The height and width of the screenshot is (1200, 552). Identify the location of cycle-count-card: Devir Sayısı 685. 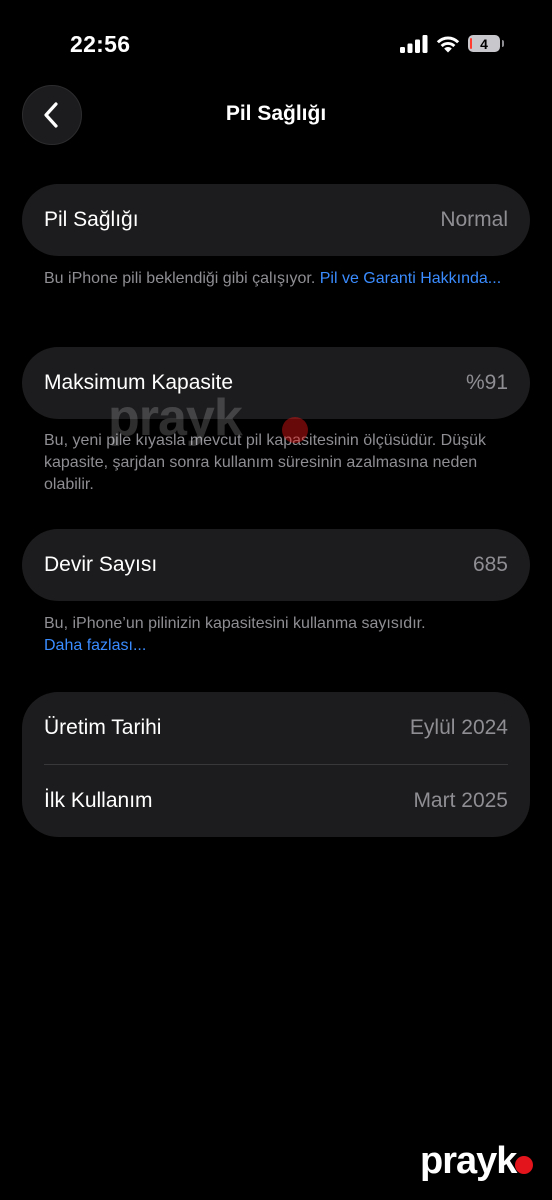
(276, 565).